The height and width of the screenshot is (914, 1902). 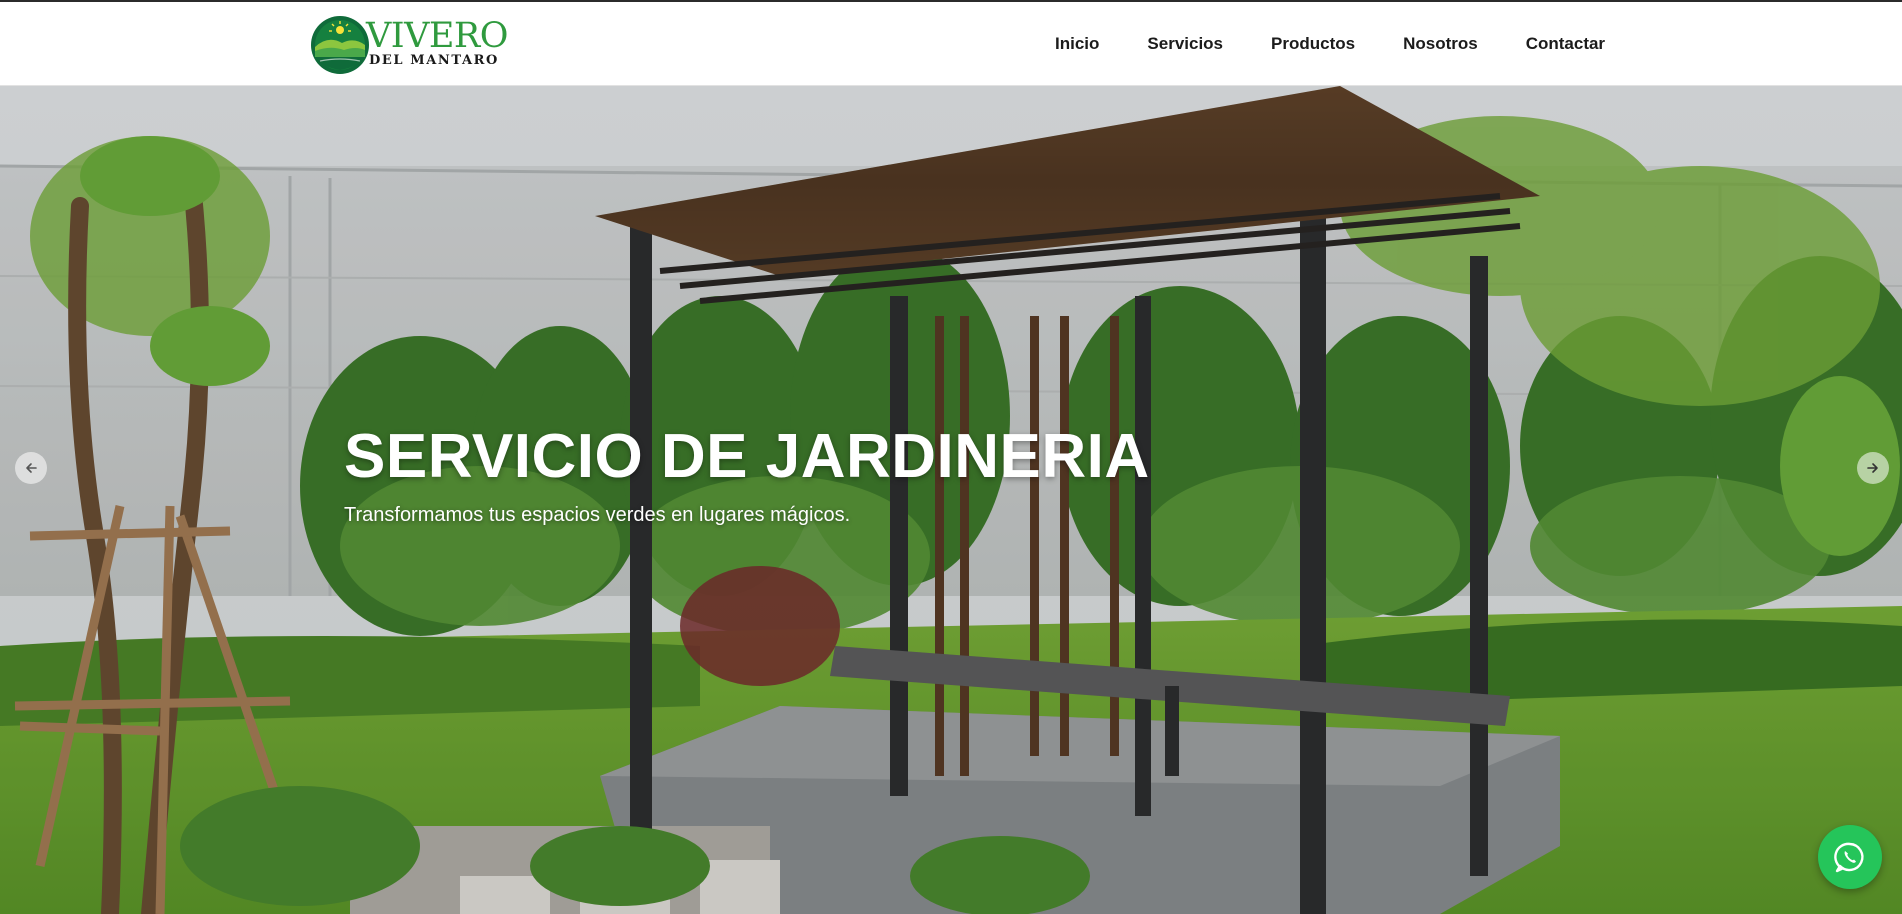 I want to click on arrow-left-icon, so click(x=31, y=468).